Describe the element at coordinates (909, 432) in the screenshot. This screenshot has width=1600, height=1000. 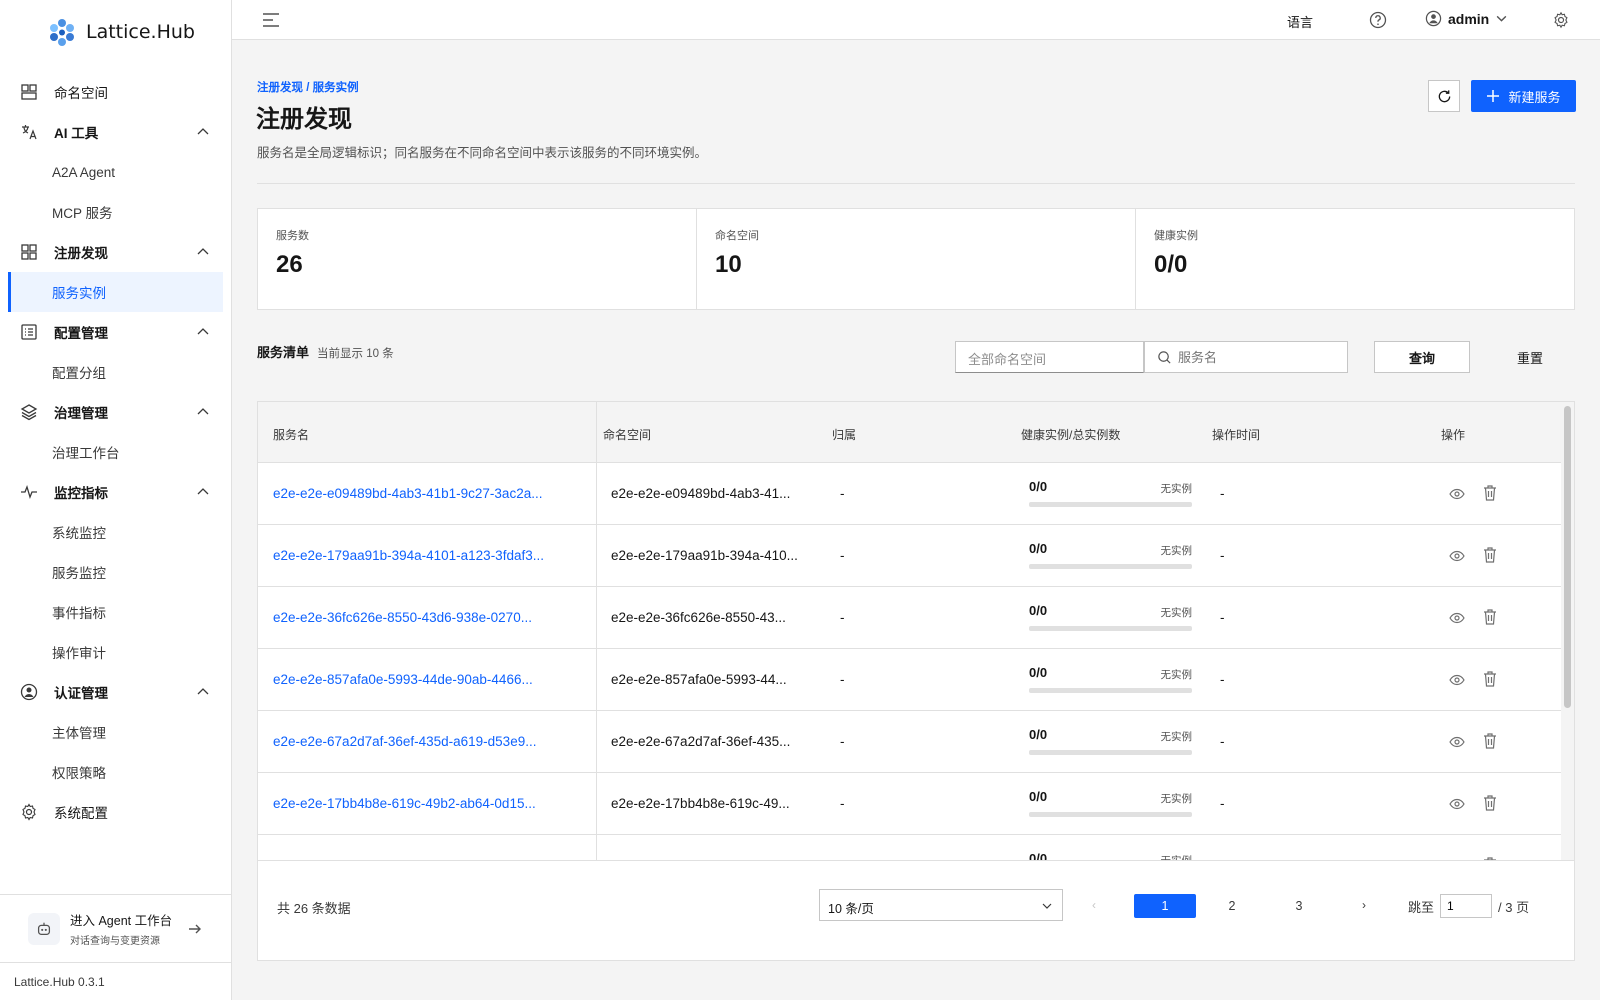
I see `table-header: 服务名 命名空间 归属 健康实例/总实例数 操作时间 操作` at that location.